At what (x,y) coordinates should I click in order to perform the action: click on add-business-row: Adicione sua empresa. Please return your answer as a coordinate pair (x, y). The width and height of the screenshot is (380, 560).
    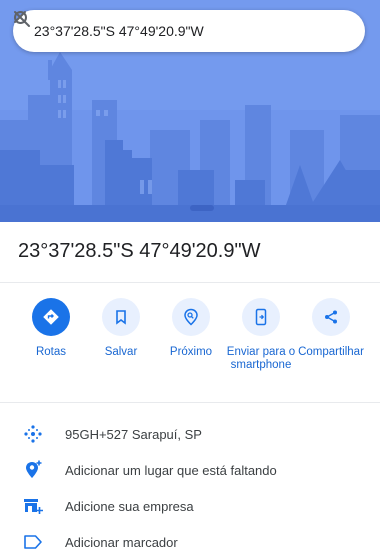
    Looking at the image, I should click on (190, 506).